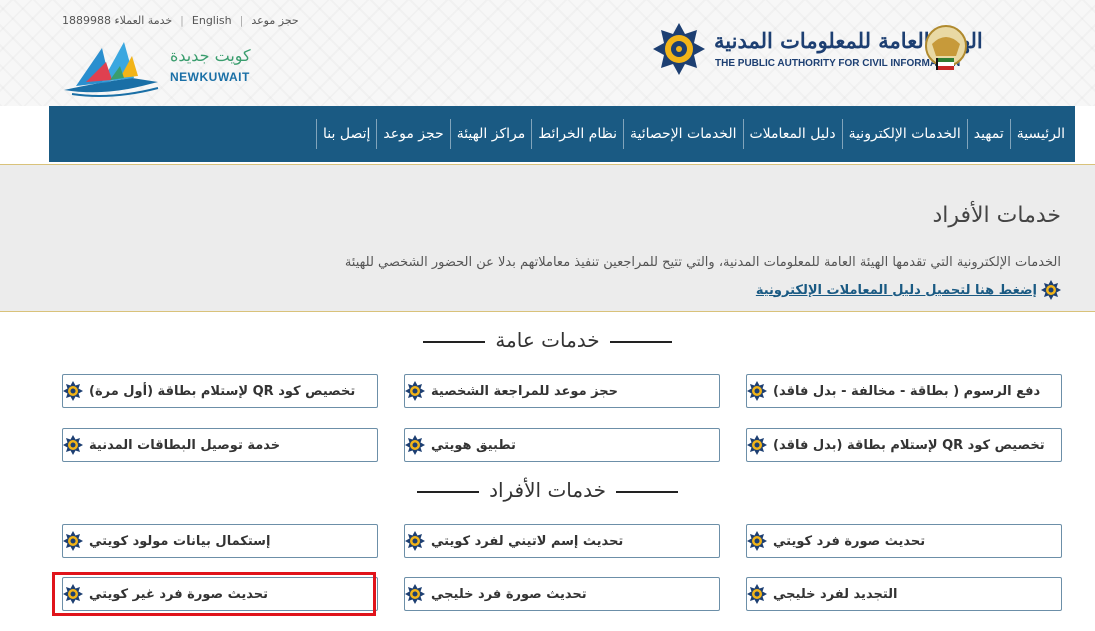 The width and height of the screenshot is (1095, 631). What do you see at coordinates (1040, 134) in the screenshot?
I see `nav-home: الرئيسية` at bounding box center [1040, 134].